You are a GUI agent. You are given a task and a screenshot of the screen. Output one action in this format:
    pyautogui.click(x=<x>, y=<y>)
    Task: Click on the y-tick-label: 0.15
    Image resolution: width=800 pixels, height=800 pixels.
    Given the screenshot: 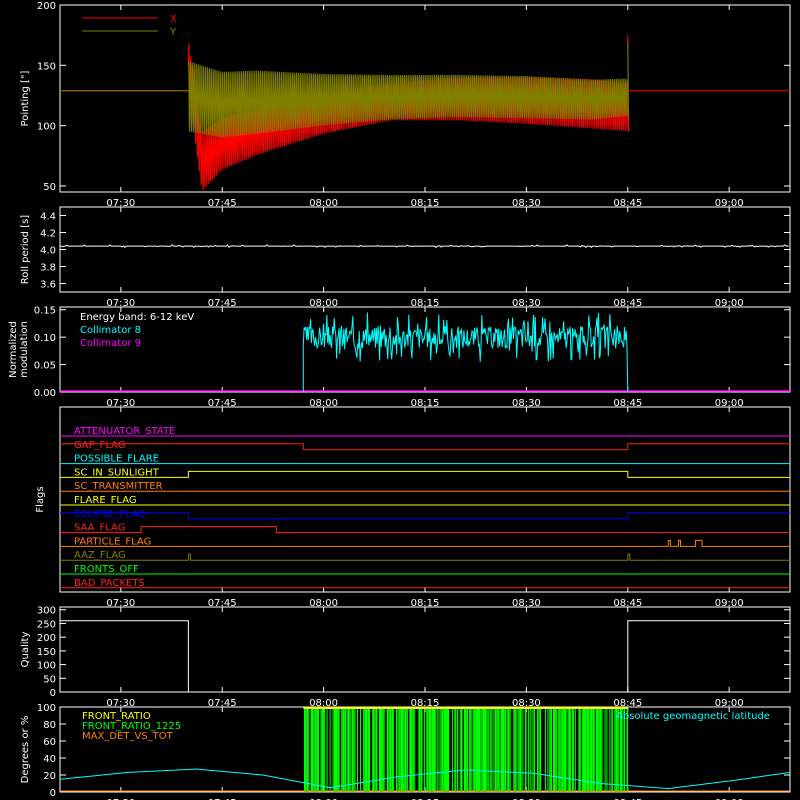 What is the action you would take?
    pyautogui.click(x=45, y=311)
    